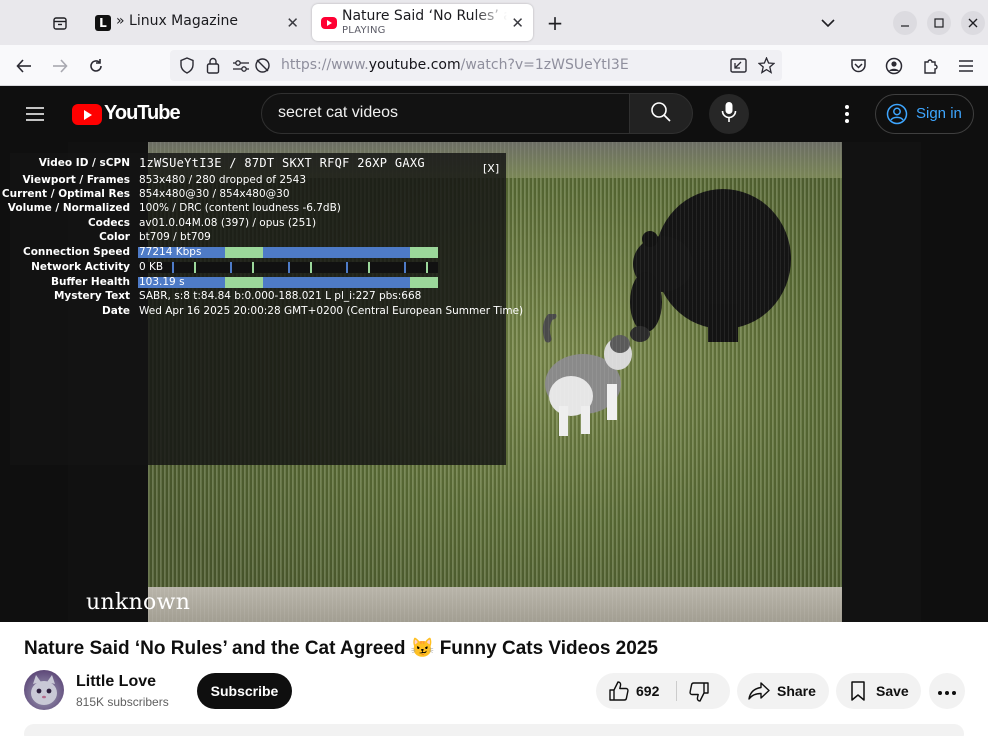 This screenshot has width=988, height=736. Describe the element at coordinates (897, 116) in the screenshot. I see `account-circle-icon` at that location.